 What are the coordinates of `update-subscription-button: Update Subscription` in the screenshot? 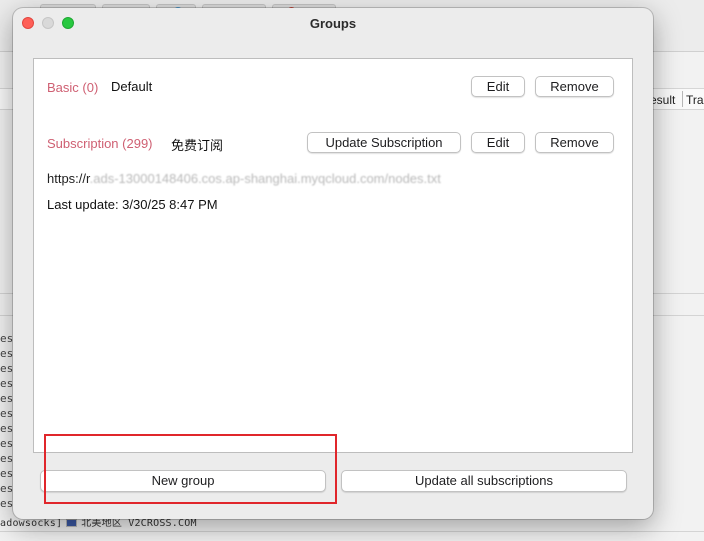 It's located at (384, 142).